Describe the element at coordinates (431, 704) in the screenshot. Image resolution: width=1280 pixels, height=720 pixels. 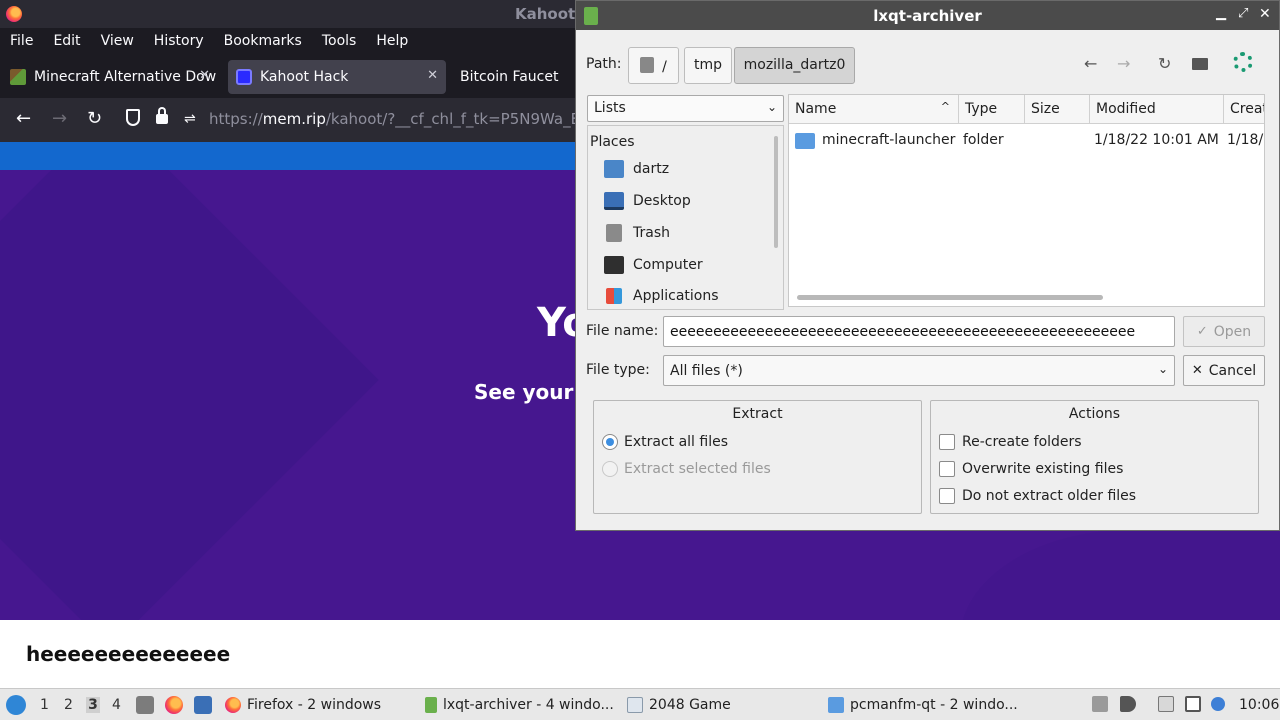
I see `archiver-icon` at that location.